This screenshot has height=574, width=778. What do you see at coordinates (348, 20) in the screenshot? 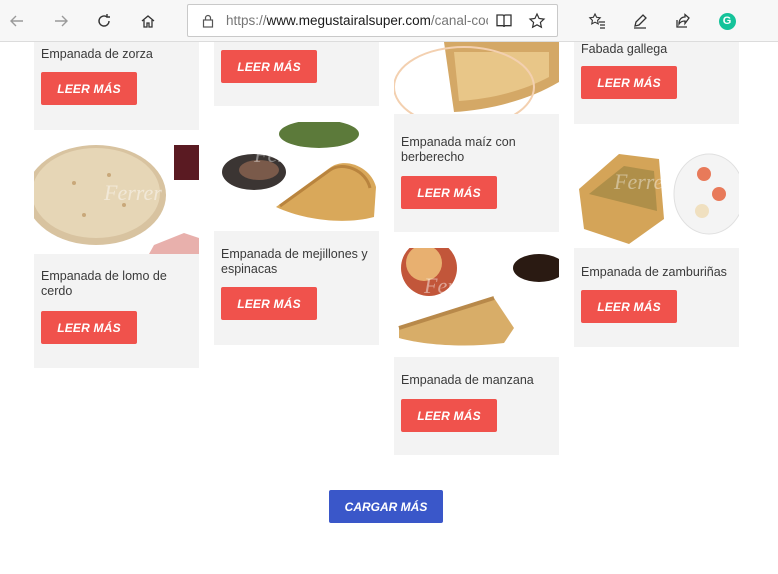
I see `url-domain: www.megustairalsuper.com` at bounding box center [348, 20].